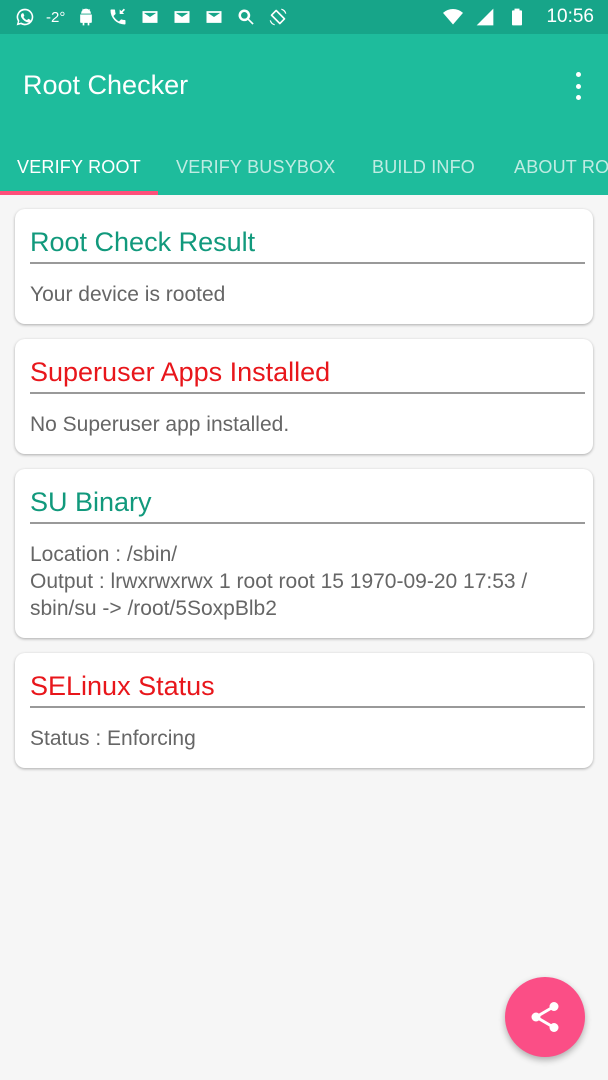 Image resolution: width=608 pixels, height=1080 pixels. I want to click on card-line-text: Status : Enforcing, so click(113, 738).